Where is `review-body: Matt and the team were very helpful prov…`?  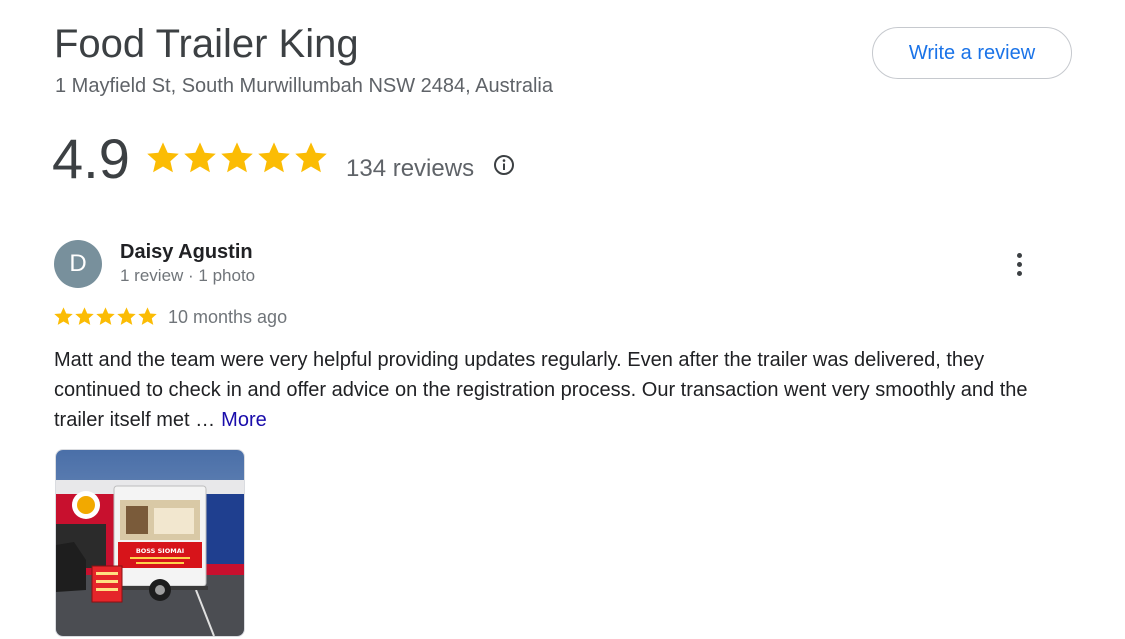 review-body: Matt and the team were very helpful prov… is located at coordinates (549, 390).